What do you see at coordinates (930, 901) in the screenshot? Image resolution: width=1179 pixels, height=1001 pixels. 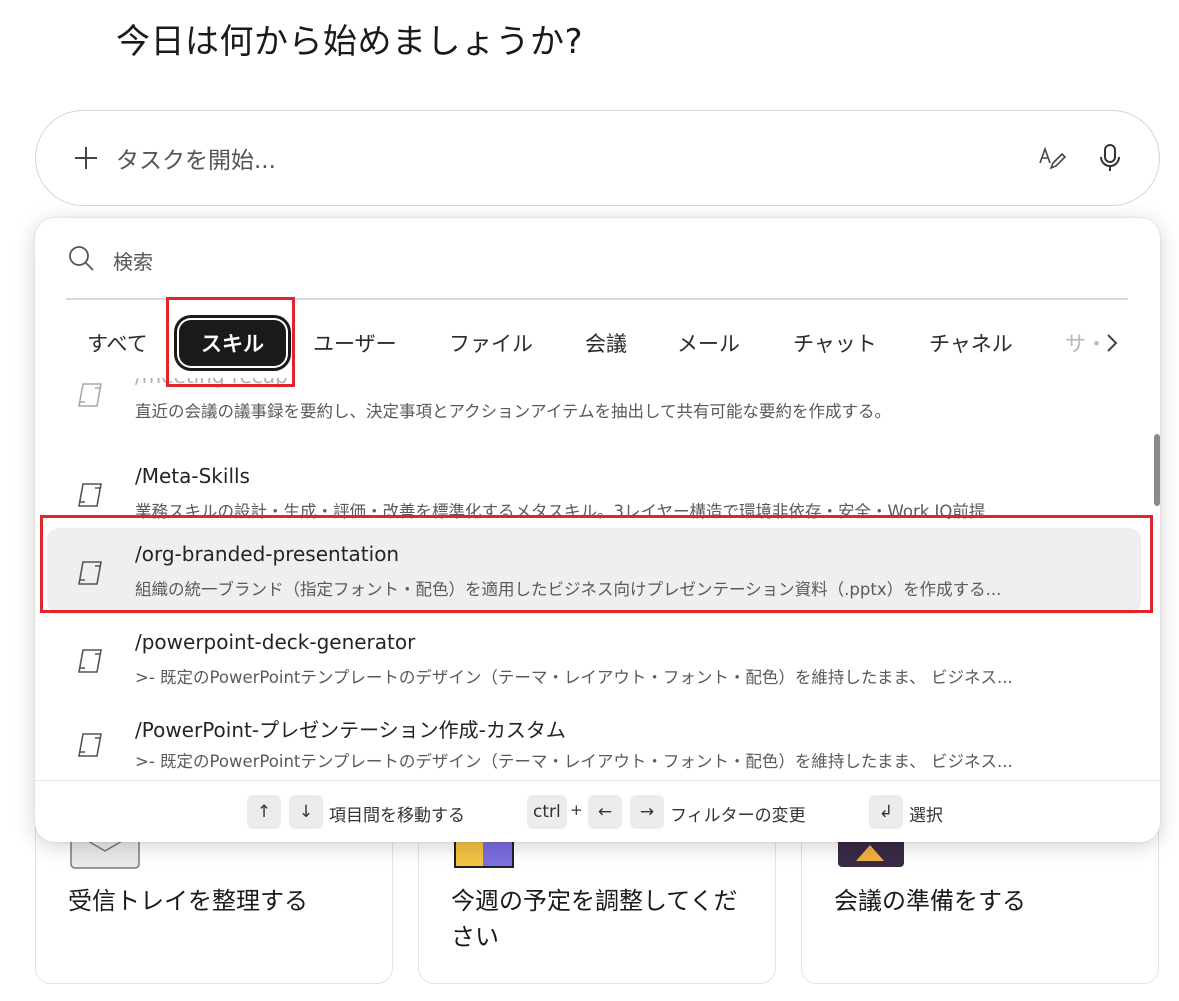 I see `card-label: 会議の準備をする` at bounding box center [930, 901].